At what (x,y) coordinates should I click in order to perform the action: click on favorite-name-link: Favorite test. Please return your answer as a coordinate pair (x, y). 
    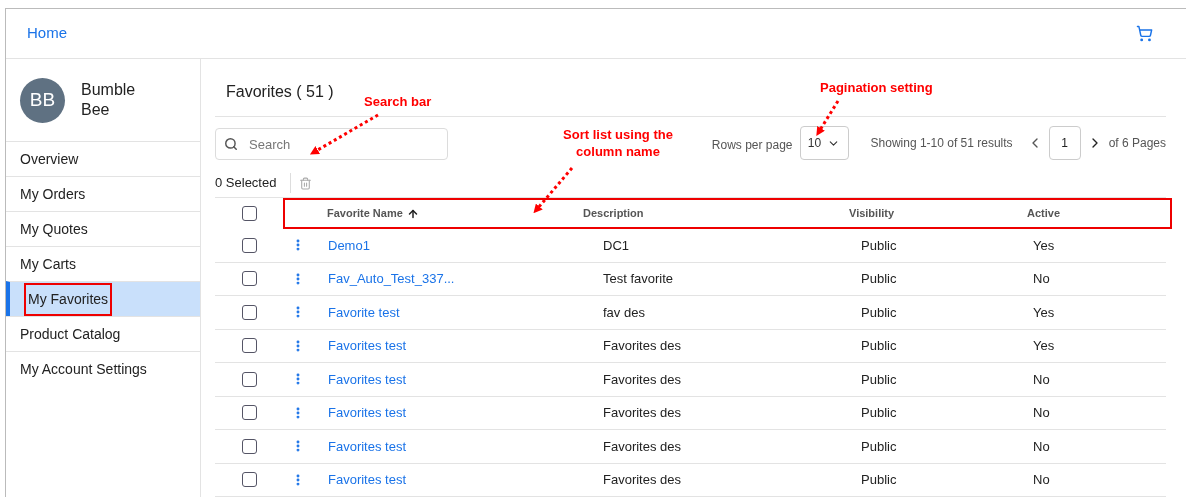
    Looking at the image, I should click on (364, 312).